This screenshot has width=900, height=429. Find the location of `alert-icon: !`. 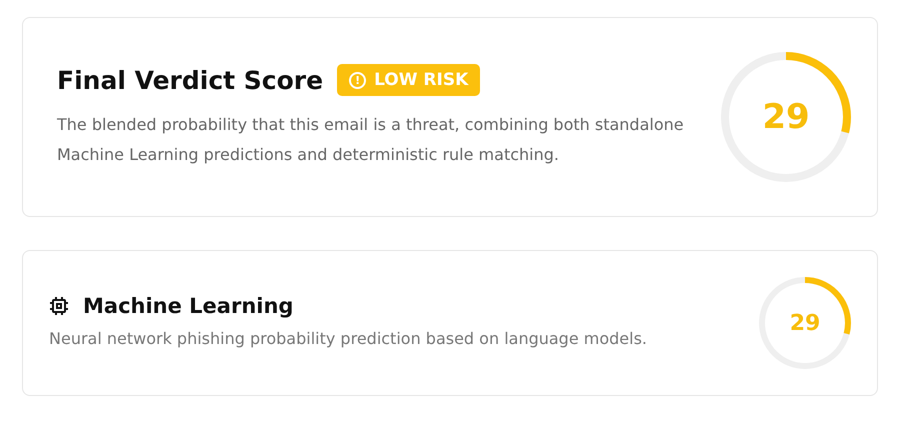

alert-icon: ! is located at coordinates (357, 80).